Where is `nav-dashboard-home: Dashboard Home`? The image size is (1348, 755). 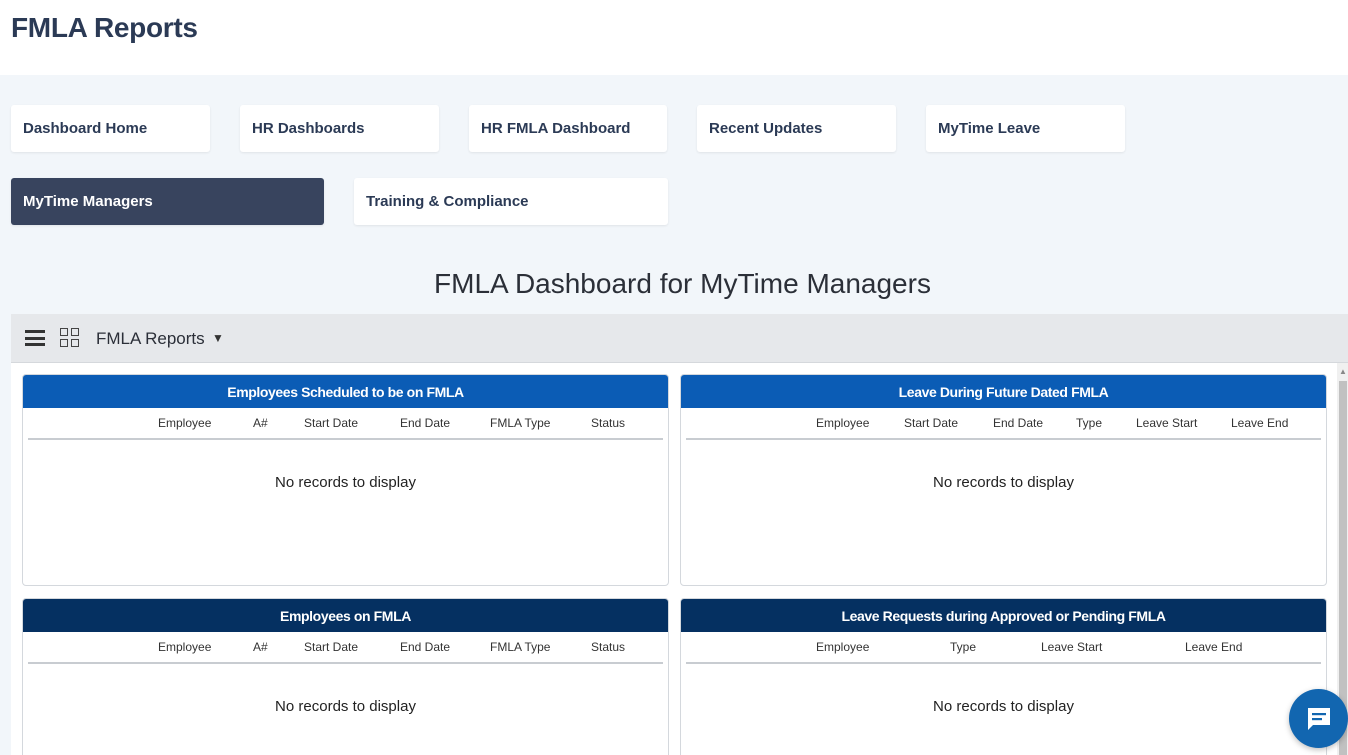
nav-dashboard-home: Dashboard Home is located at coordinates (110, 128).